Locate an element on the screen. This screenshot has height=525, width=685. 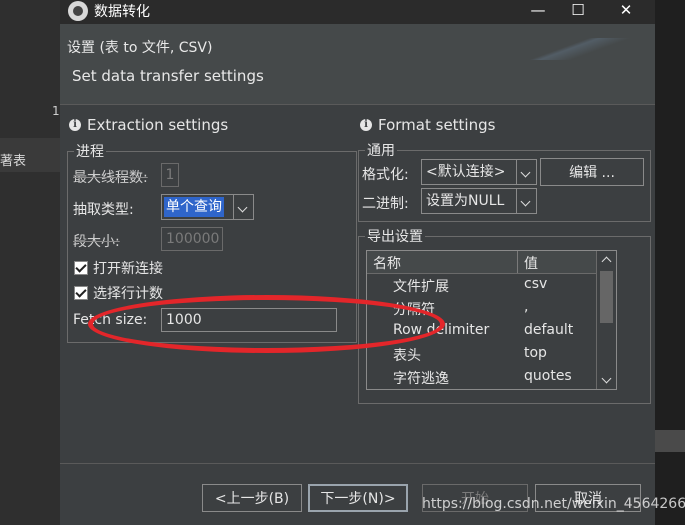
column-header-name: 名称 is located at coordinates (387, 263).